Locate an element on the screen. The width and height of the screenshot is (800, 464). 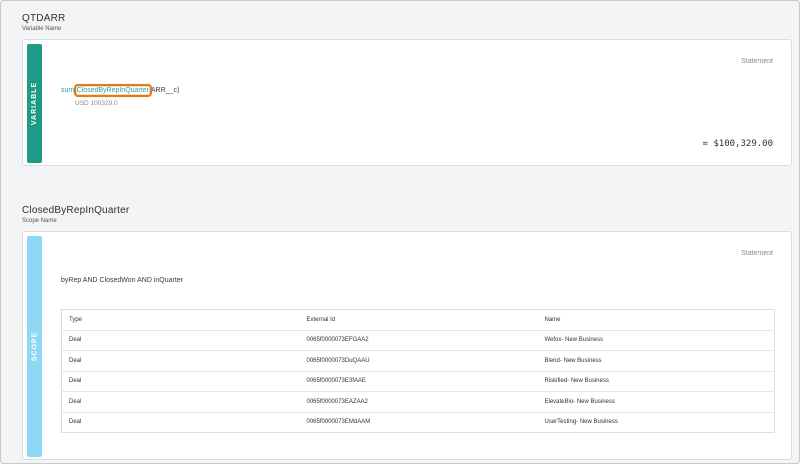
cell-name: Wefox- New Business is located at coordinates (656, 340).